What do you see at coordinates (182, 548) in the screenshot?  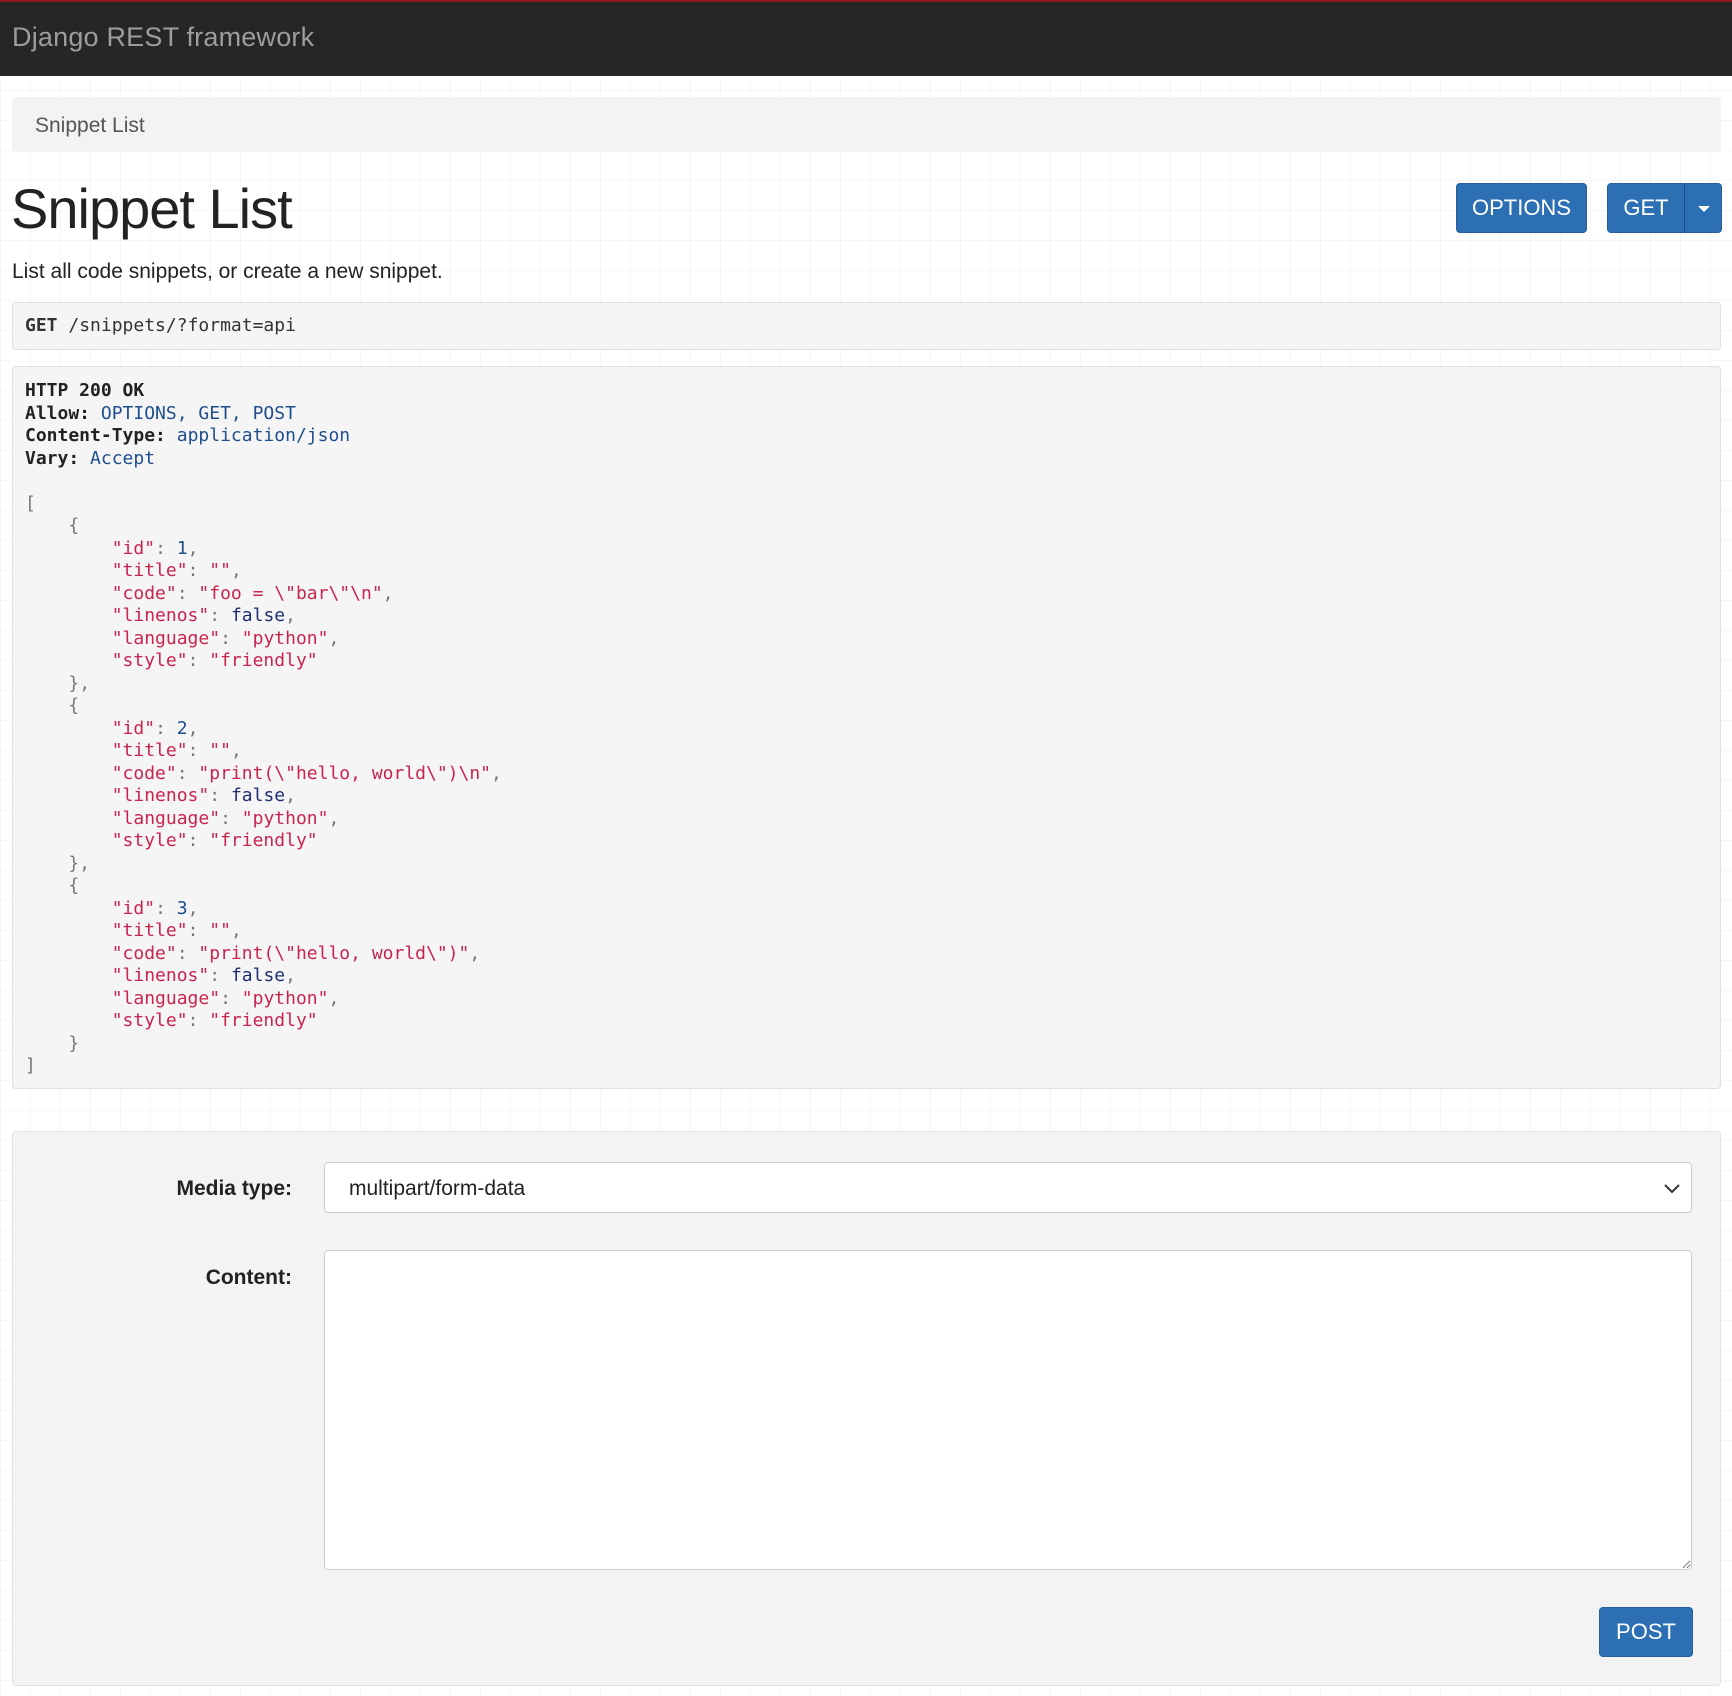 I see `json-value-id: 1` at bounding box center [182, 548].